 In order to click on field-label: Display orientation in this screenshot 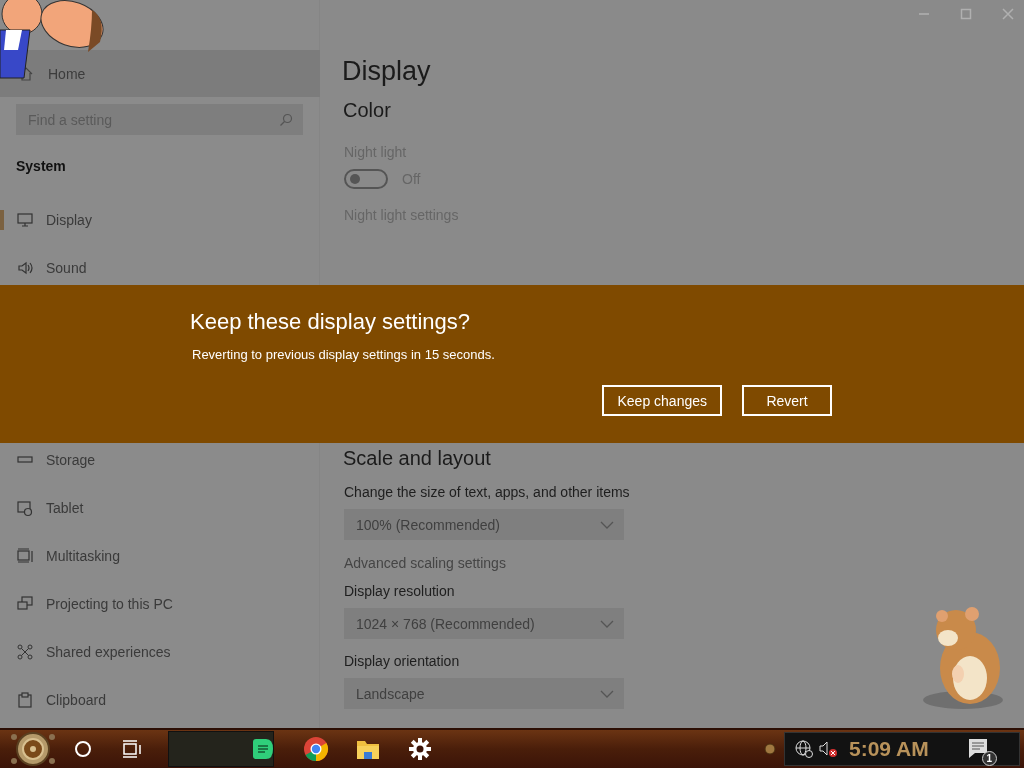, I will do `click(402, 661)`.